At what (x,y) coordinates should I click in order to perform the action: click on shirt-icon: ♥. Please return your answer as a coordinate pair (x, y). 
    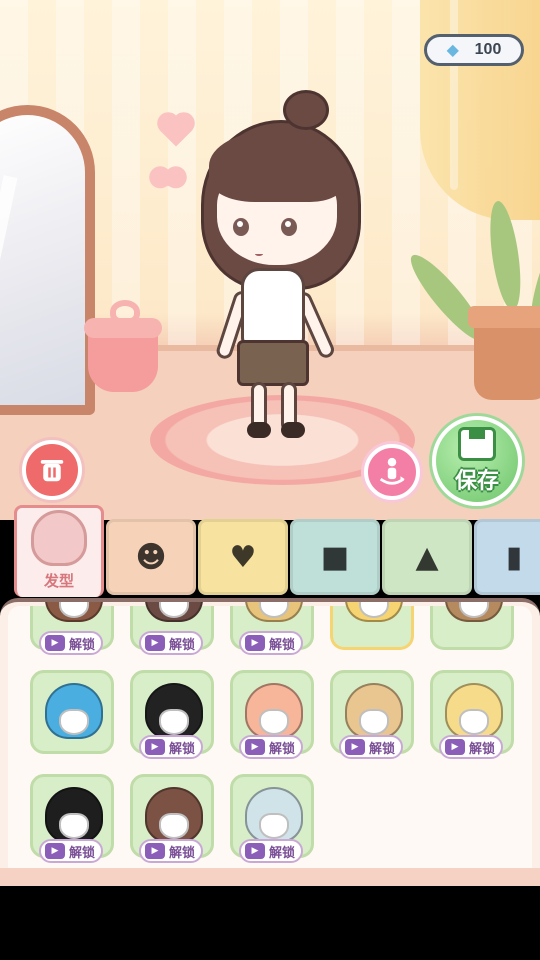
    Looking at the image, I should click on (243, 557).